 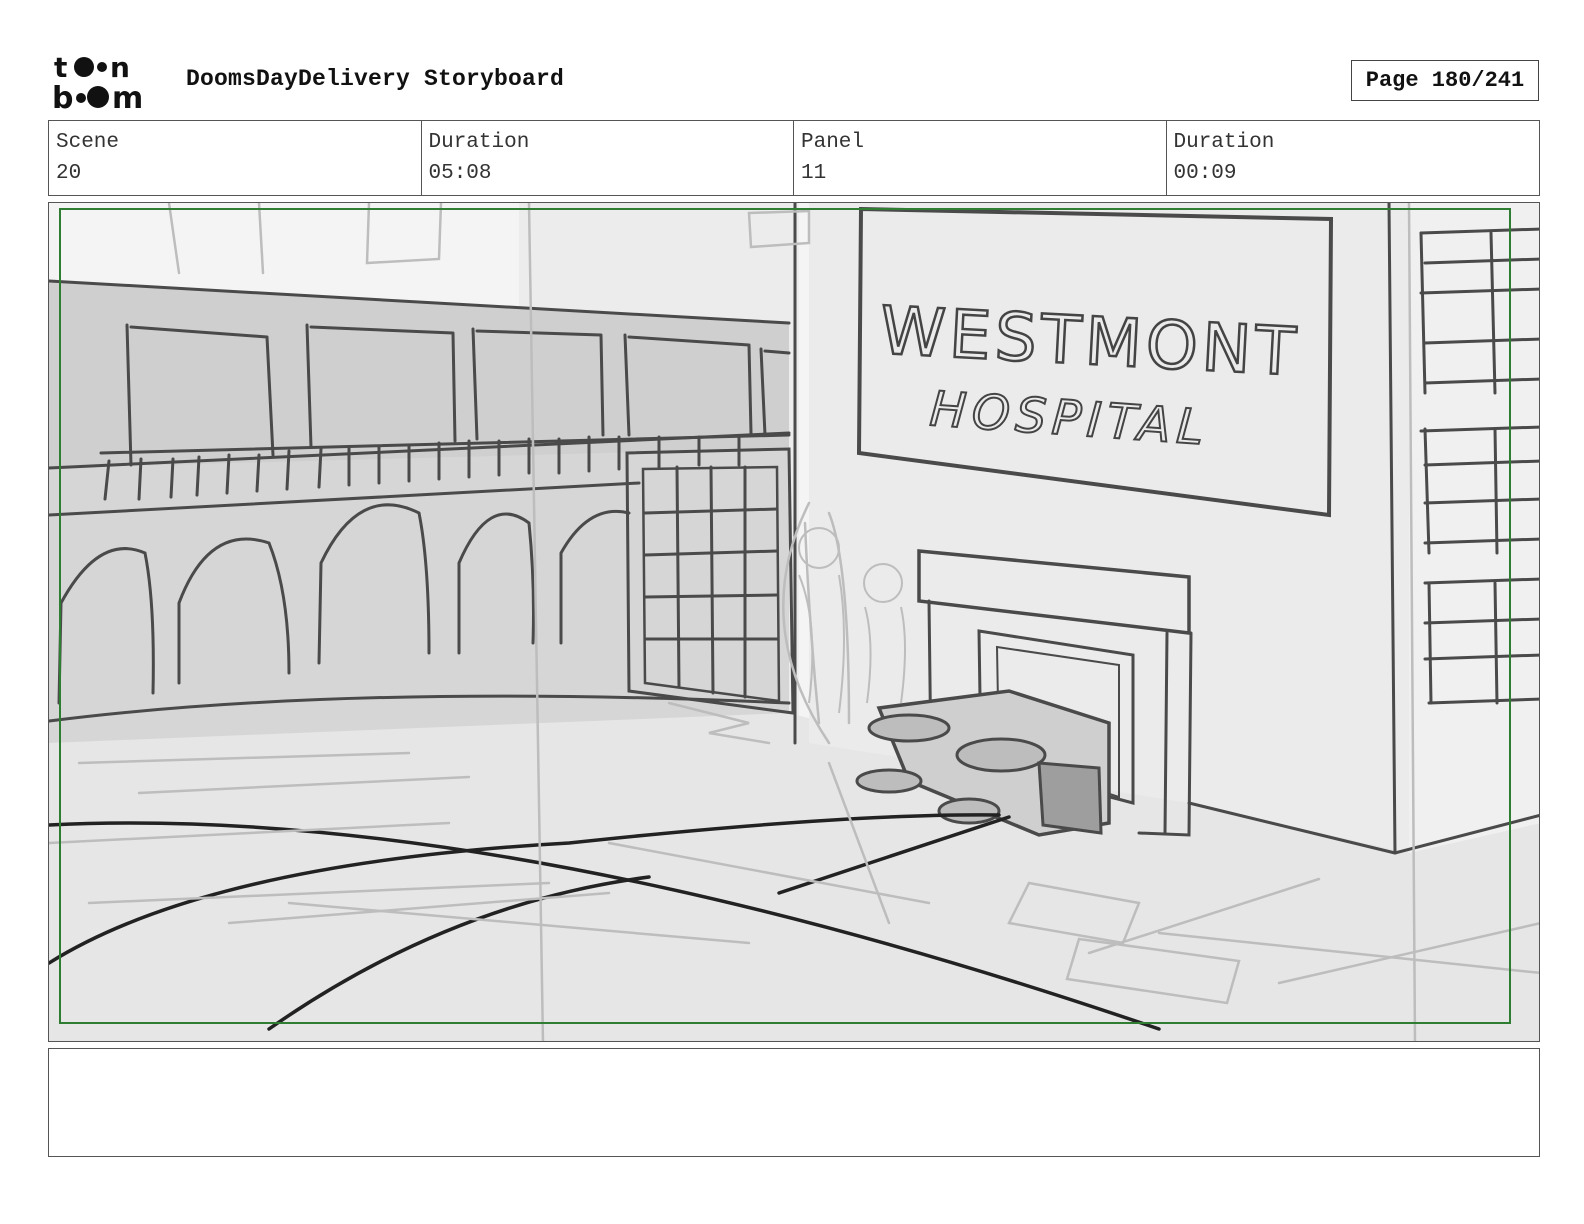 What do you see at coordinates (1445, 80) in the screenshot?
I see `page-indicator: Page 180/241` at bounding box center [1445, 80].